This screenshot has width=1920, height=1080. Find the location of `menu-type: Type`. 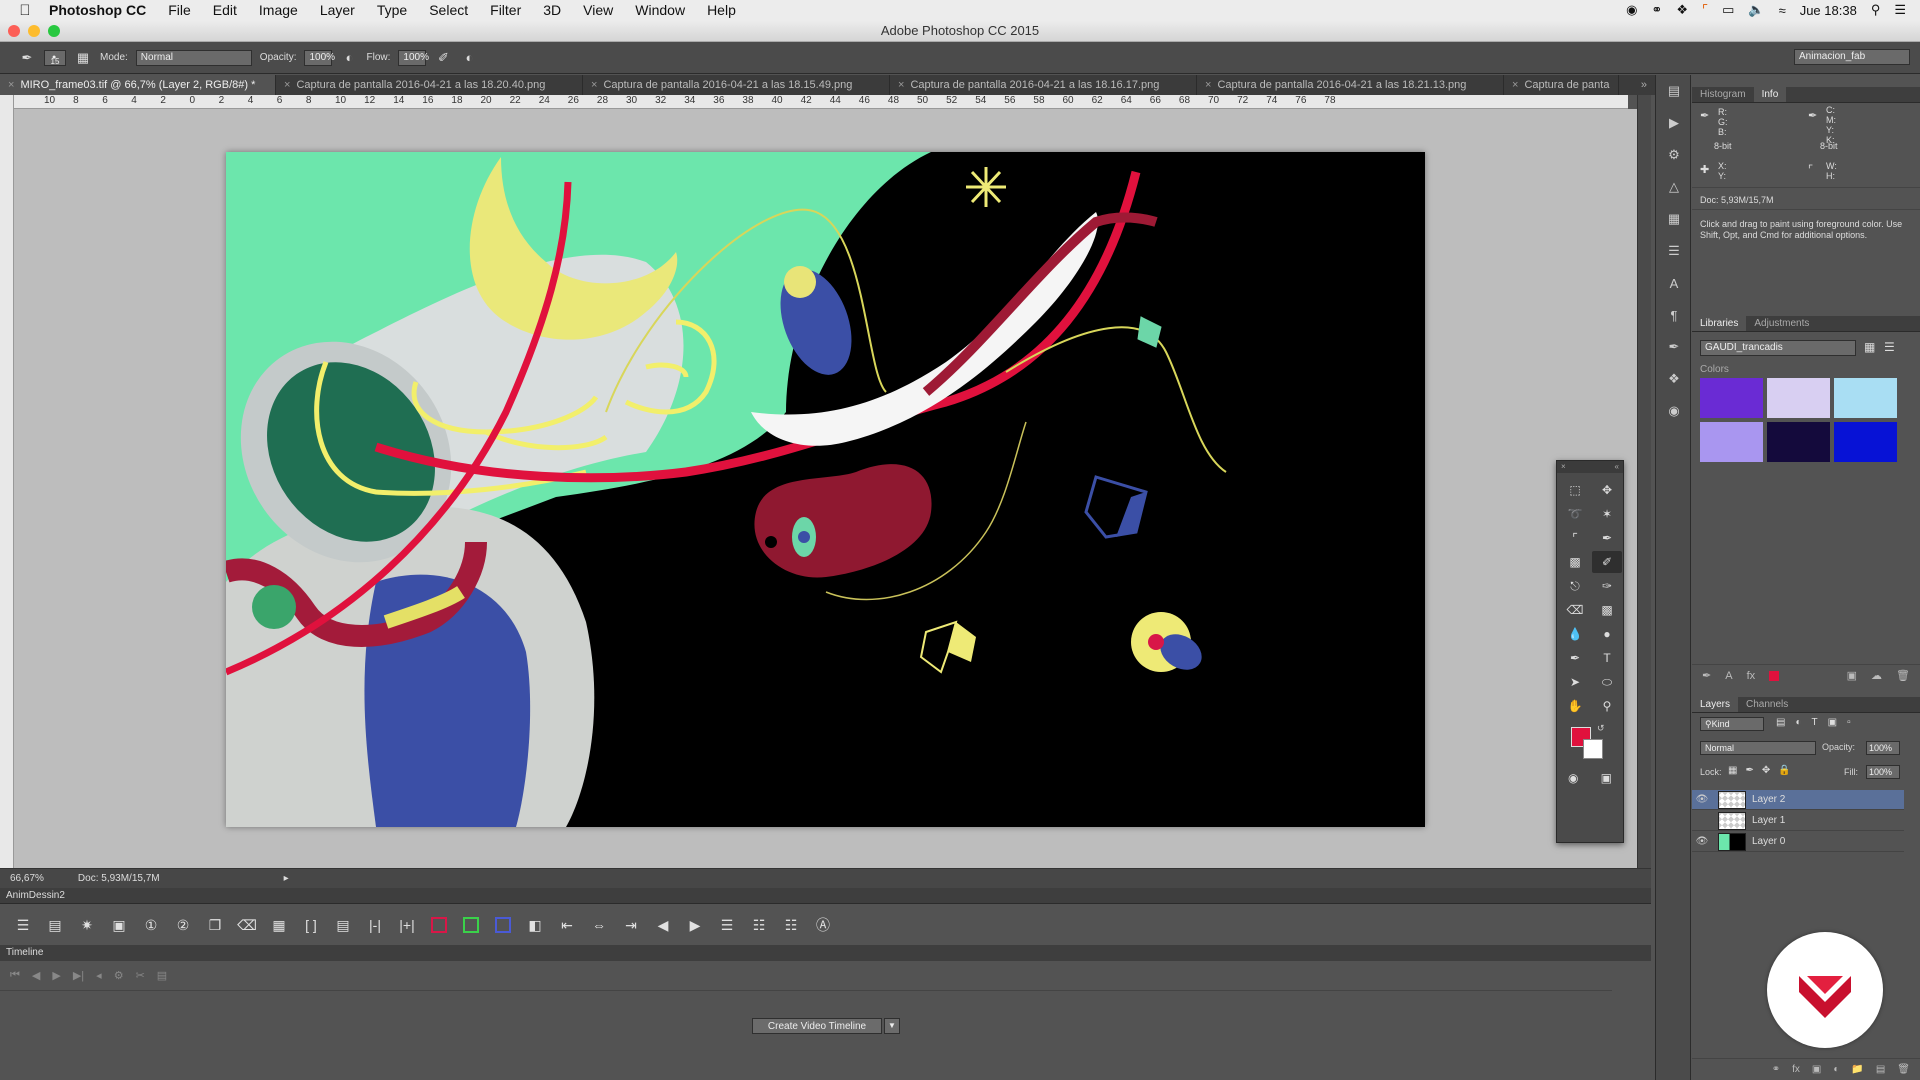

menu-type: Type is located at coordinates (392, 10).